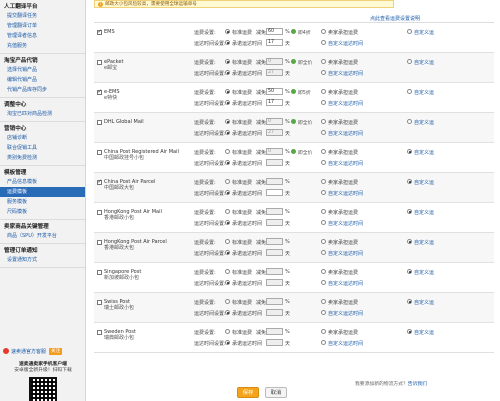 The height and width of the screenshot is (401, 500). I want to click on discount-input: 50, so click(274, 91).